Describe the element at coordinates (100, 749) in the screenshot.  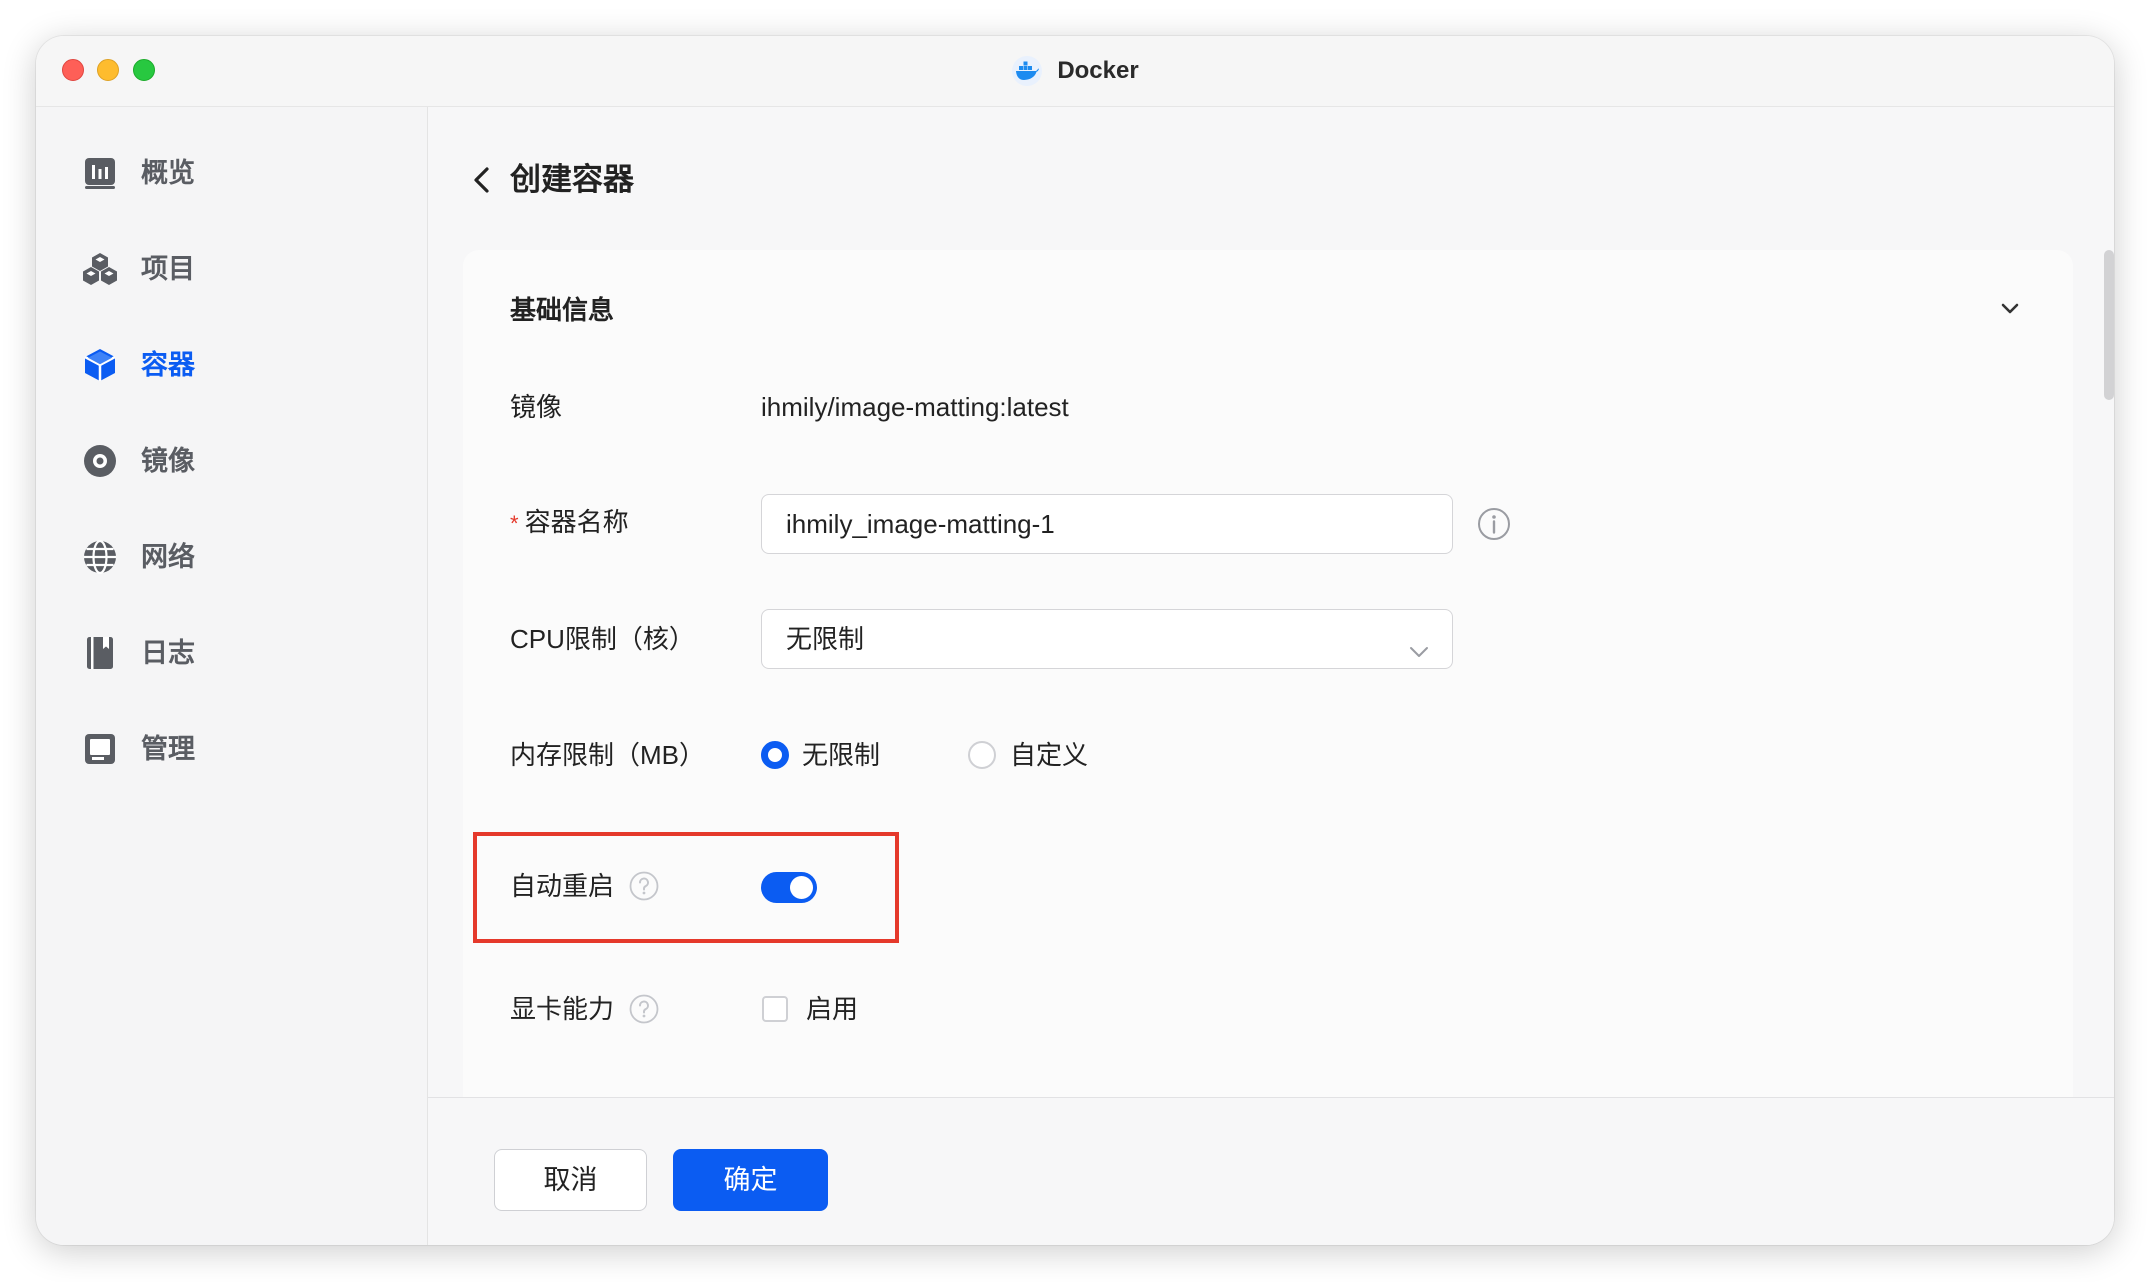
I see `manage-icon` at that location.